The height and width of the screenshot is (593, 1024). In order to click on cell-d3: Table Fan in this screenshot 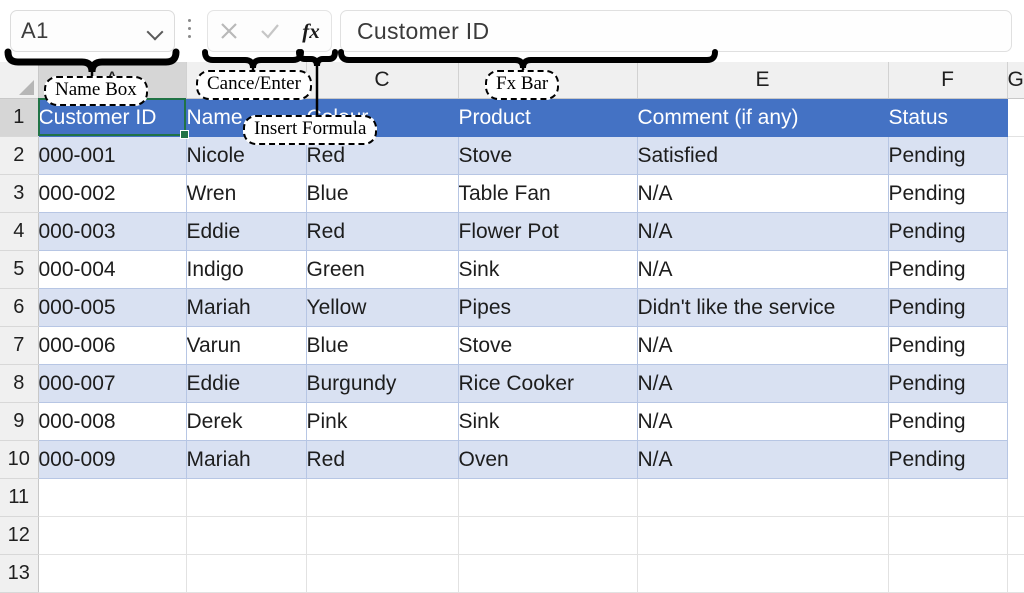, I will do `click(548, 193)`.